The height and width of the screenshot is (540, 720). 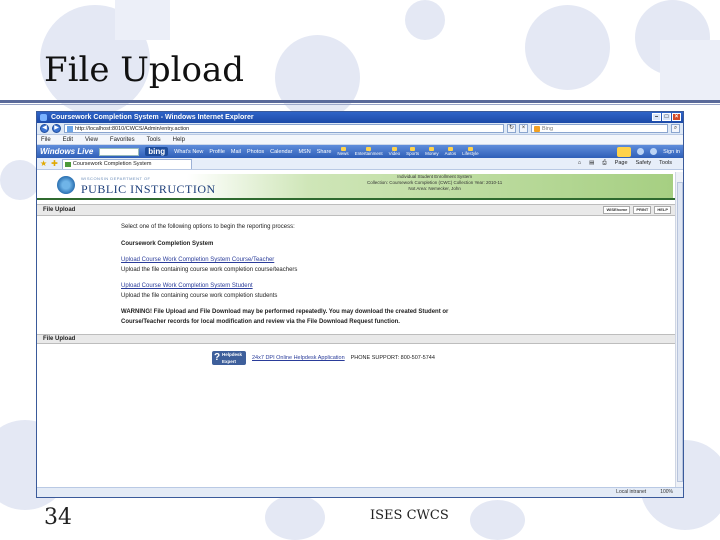 What do you see at coordinates (641, 151) in the screenshot?
I see `messenger-icon` at bounding box center [641, 151].